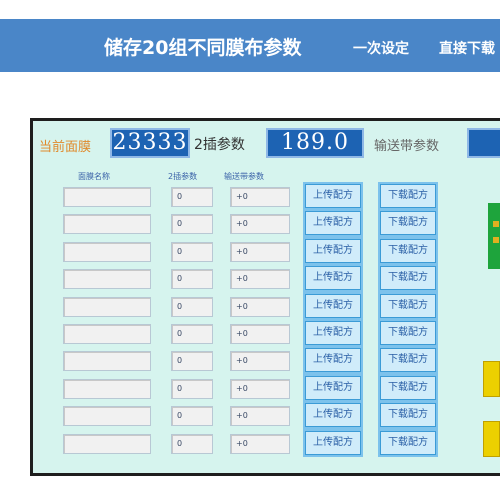 The image size is (500, 500). Describe the element at coordinates (494, 236) in the screenshot. I see `status-indicator` at that location.